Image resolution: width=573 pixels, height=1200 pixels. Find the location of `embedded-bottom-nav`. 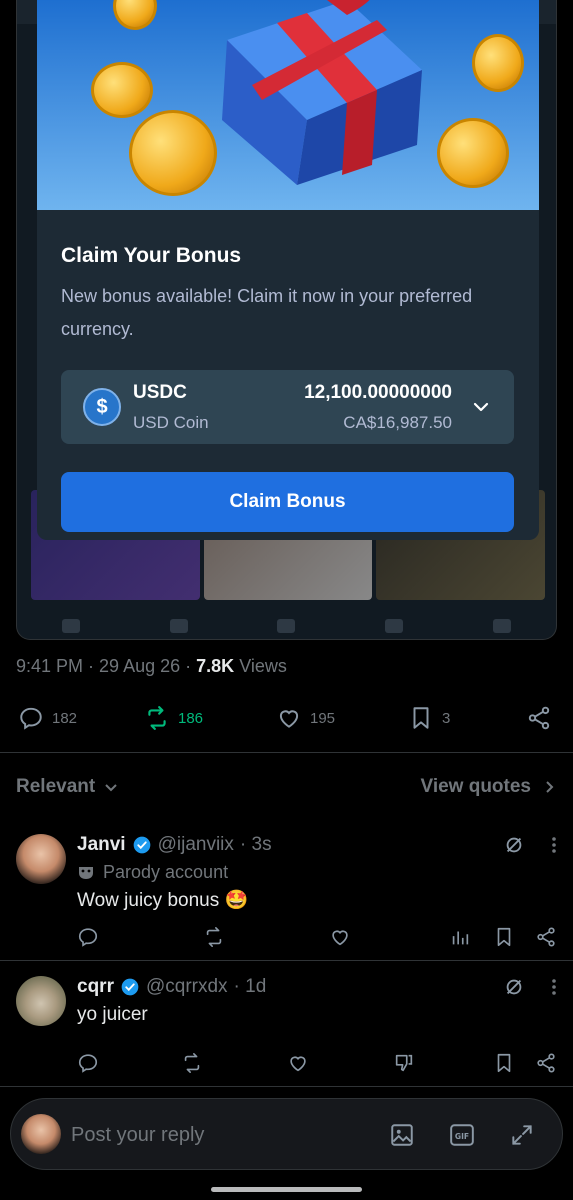

embedded-bottom-nav is located at coordinates (286, 625).